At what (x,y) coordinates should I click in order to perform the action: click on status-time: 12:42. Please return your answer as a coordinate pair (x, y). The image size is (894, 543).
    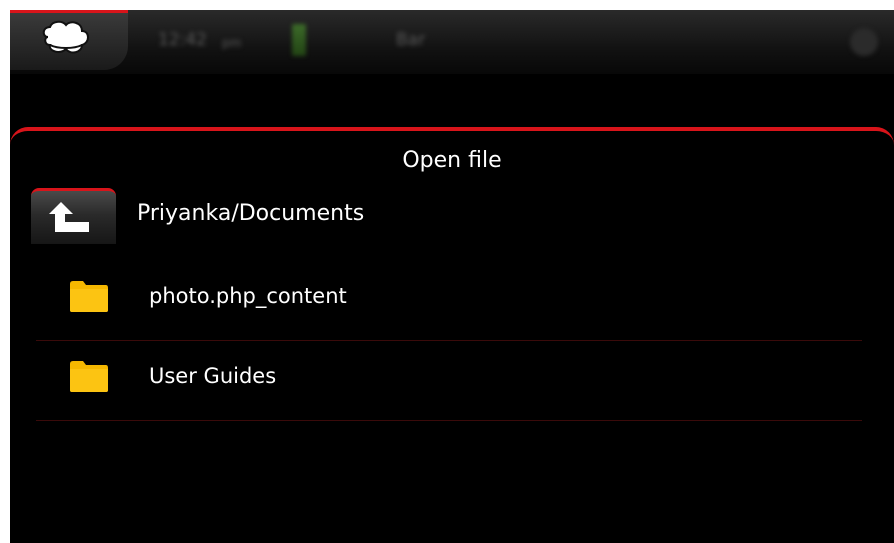
    Looking at the image, I should click on (182, 40).